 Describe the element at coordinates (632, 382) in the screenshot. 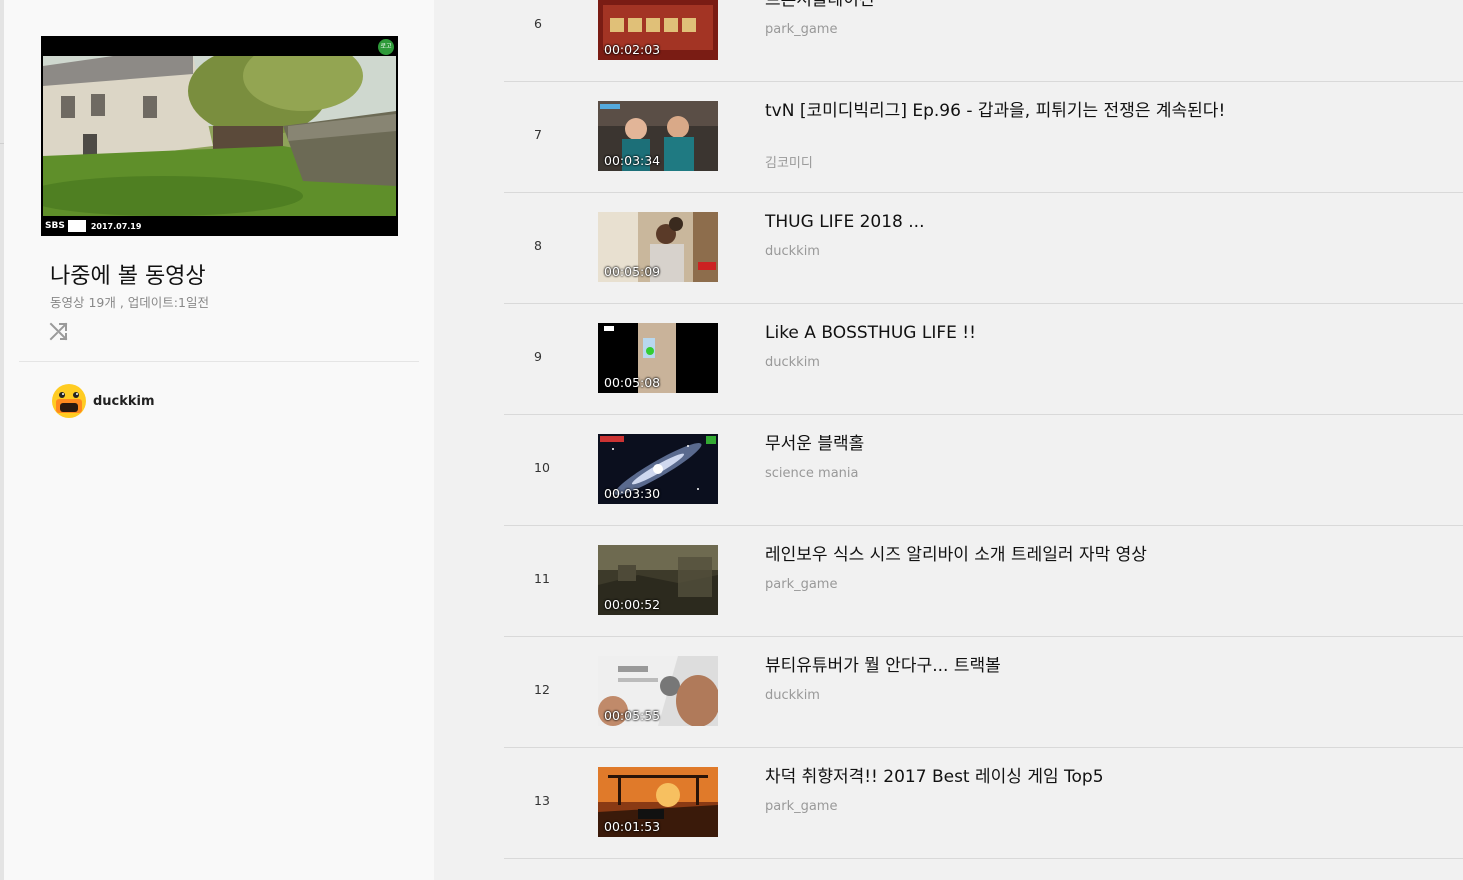

I see `video-duration: 00:05:08` at that location.